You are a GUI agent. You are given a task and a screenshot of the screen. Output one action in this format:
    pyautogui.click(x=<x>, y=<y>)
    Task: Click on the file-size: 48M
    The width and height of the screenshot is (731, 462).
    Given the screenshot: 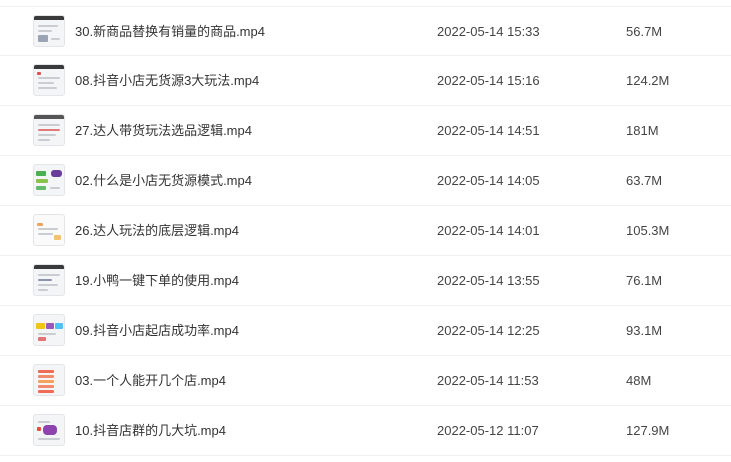 What is the action you would take?
    pyautogui.click(x=639, y=380)
    